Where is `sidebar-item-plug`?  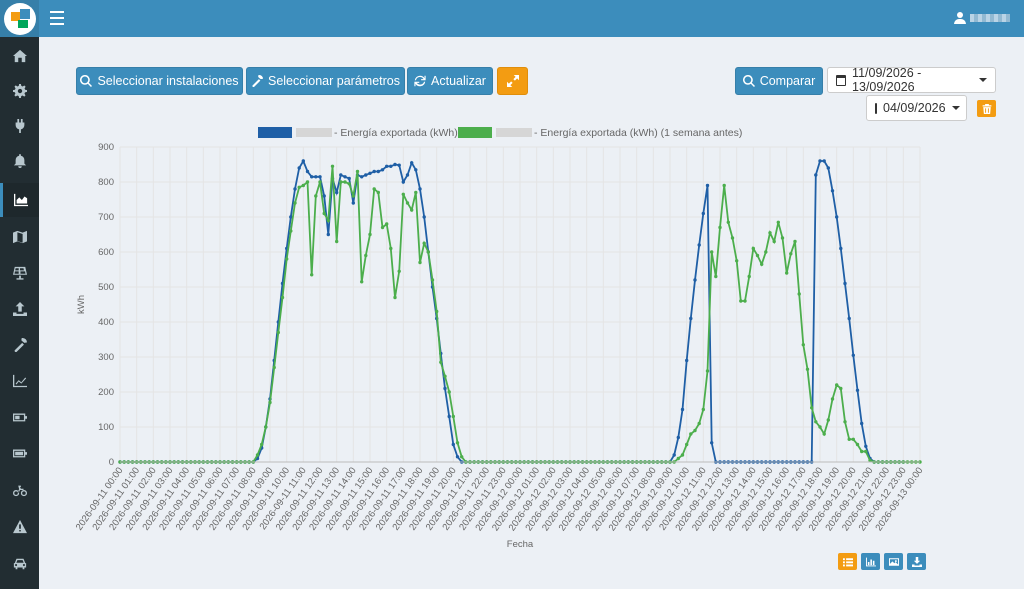
sidebar-item-plug is located at coordinates (19, 126).